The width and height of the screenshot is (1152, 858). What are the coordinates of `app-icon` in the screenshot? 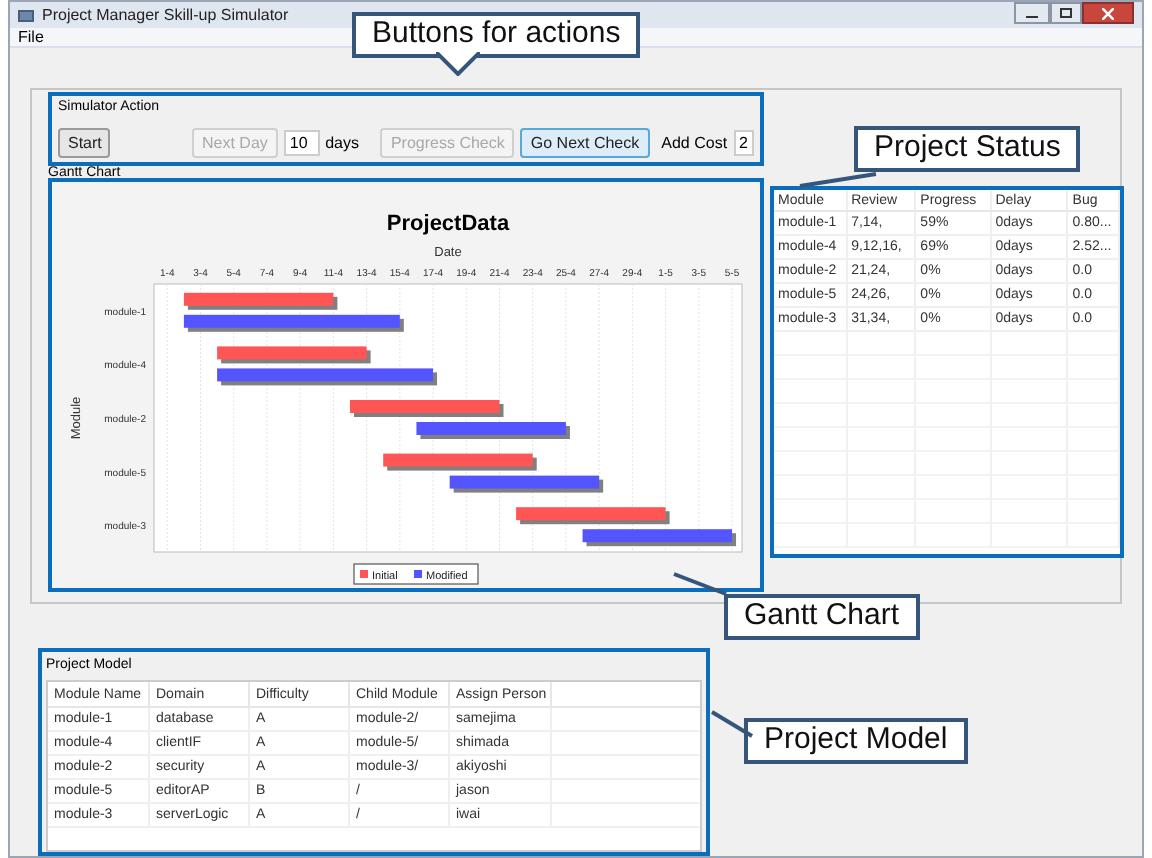 It's located at (26, 15).